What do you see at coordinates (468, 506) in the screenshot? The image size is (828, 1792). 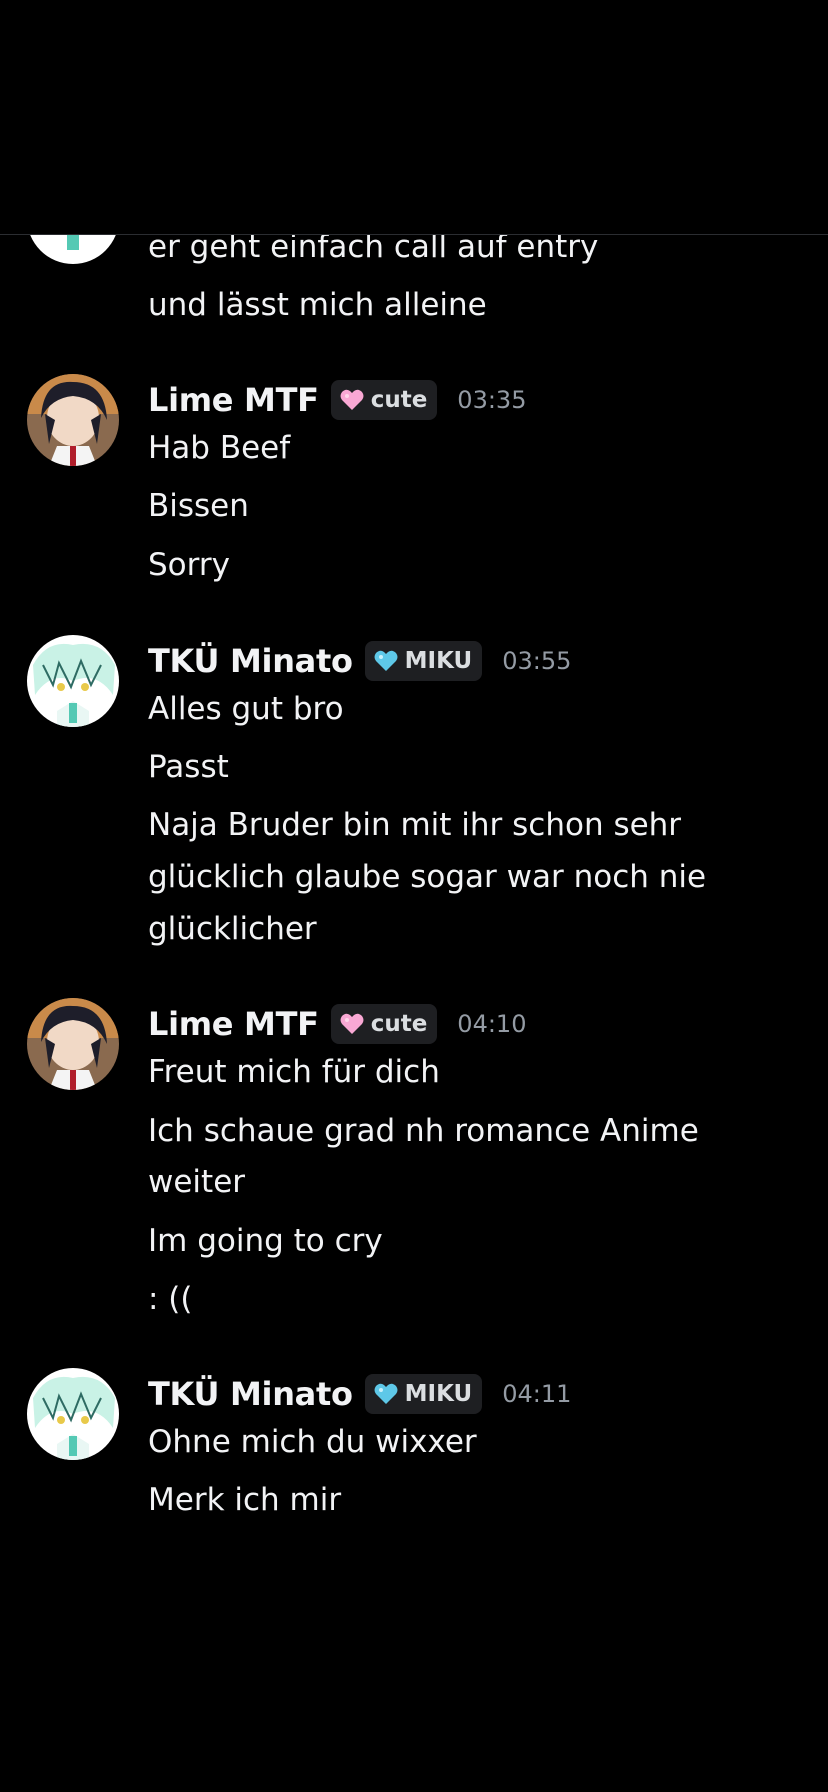 I see `message-line: Bissen` at bounding box center [468, 506].